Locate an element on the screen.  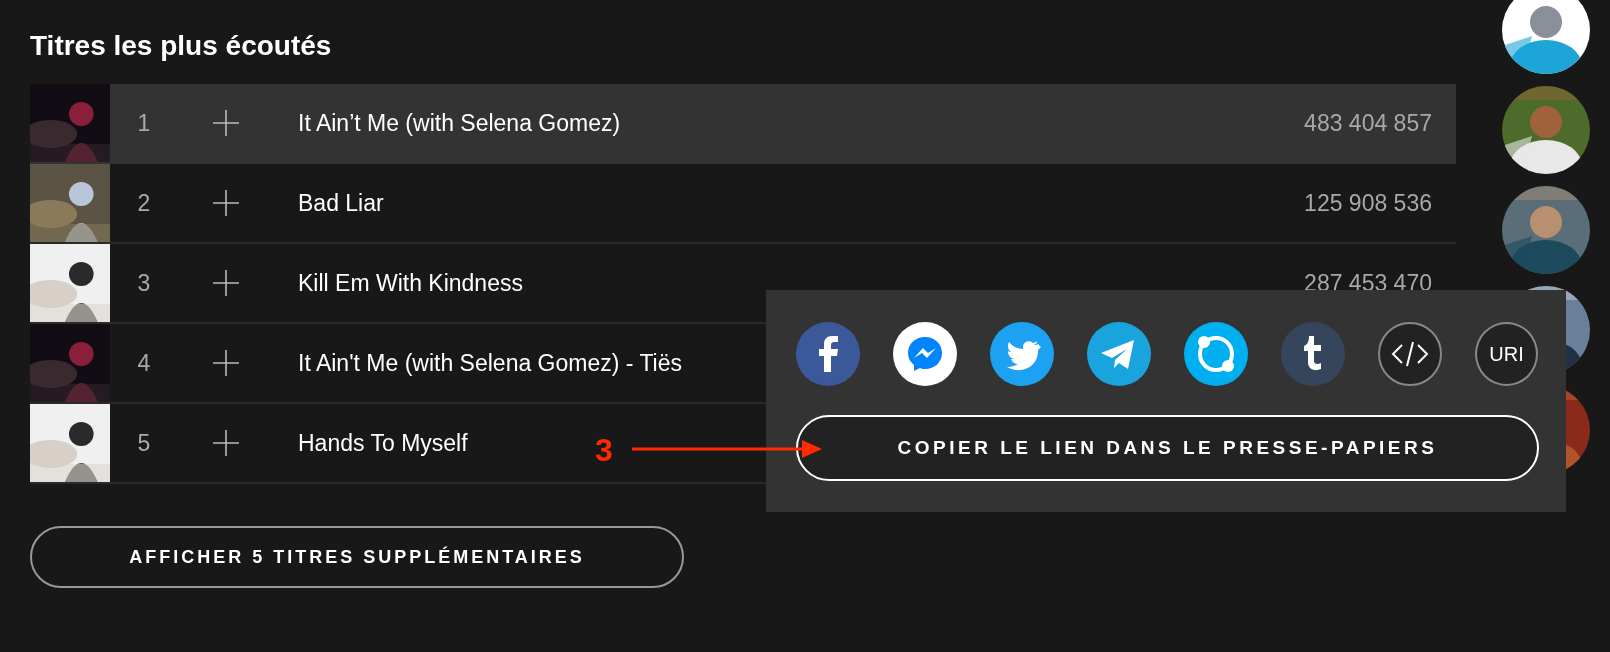
track-number: 4 is located at coordinates (144, 363).